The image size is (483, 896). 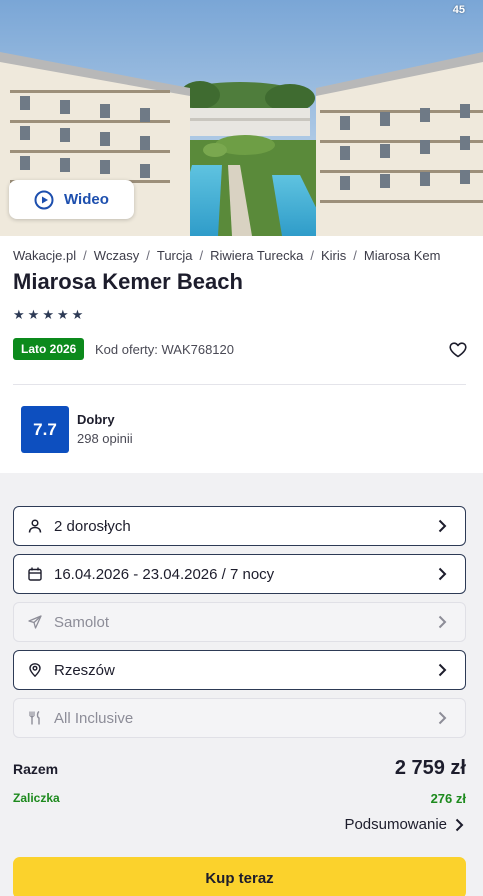 I want to click on breadcrumb-item: Wczasy, so click(x=117, y=255).